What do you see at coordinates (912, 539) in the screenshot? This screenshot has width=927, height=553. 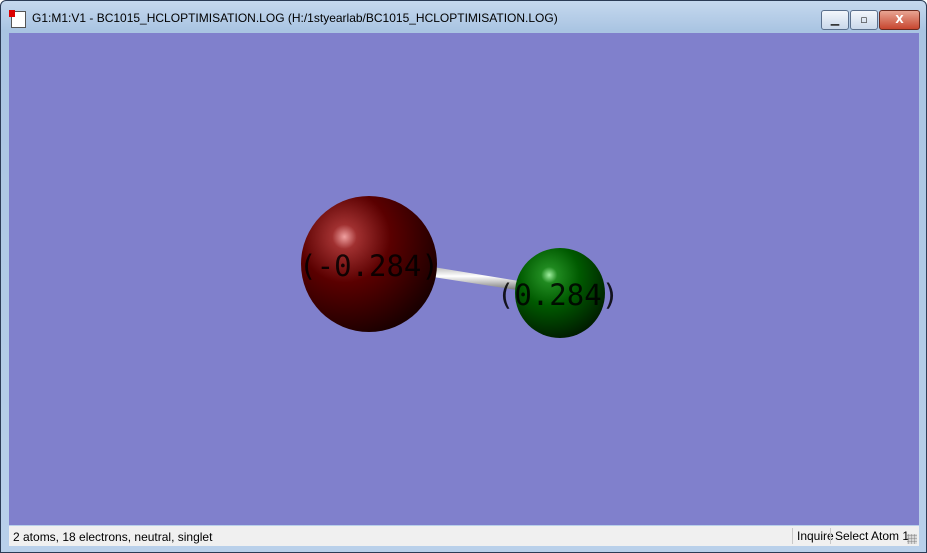 I see `resize-grip` at bounding box center [912, 539].